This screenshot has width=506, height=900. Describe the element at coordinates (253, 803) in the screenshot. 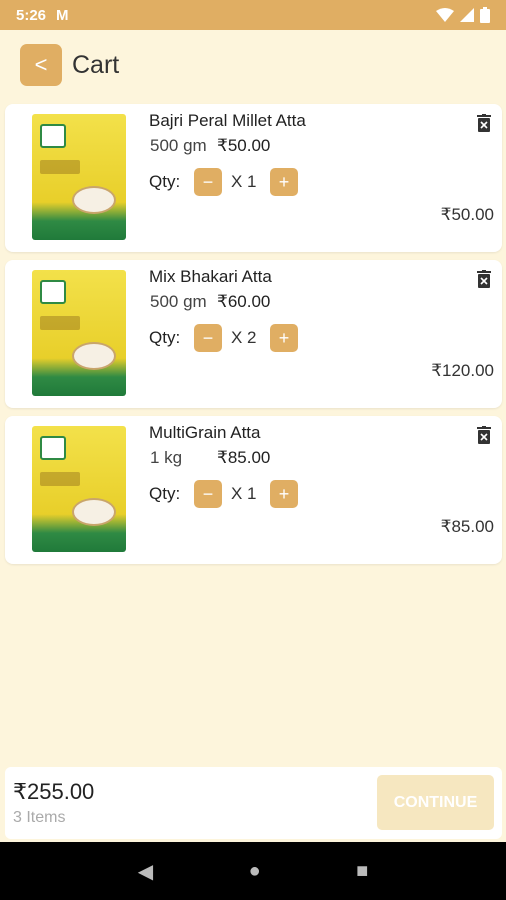

I see `checkout-bar: ₹255.00 3 Items CONTINUE` at that location.